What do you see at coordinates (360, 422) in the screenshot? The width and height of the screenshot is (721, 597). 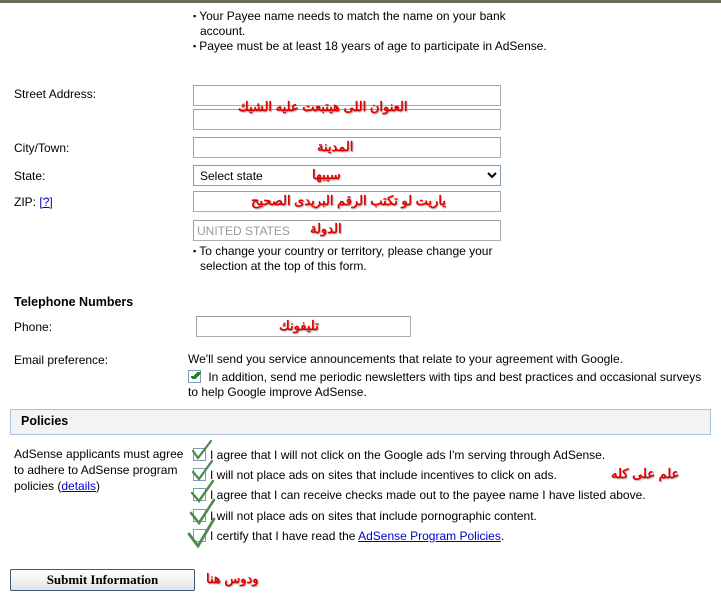 I see `policies-panel-header: Policies` at bounding box center [360, 422].